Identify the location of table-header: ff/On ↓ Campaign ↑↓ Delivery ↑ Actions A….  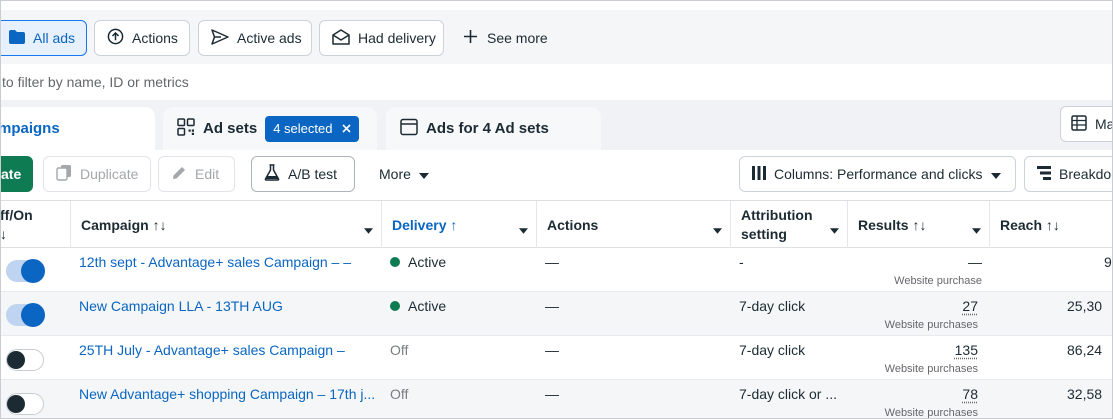
(556, 224).